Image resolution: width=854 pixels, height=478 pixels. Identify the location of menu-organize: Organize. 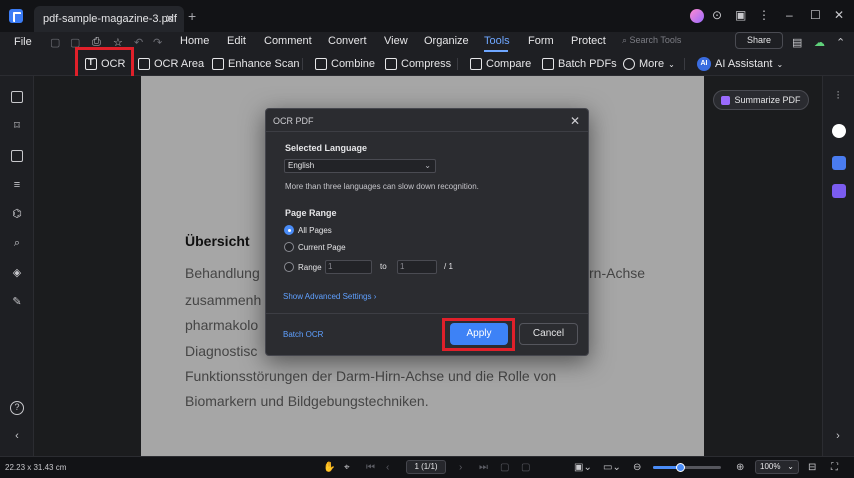
(446, 41).